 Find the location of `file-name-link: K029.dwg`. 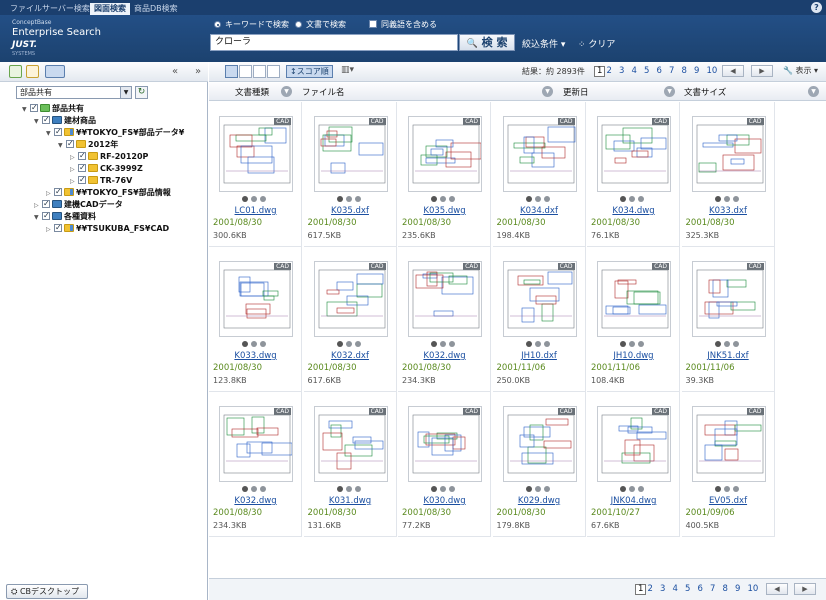

file-name-link: K029.dwg is located at coordinates (539, 501).